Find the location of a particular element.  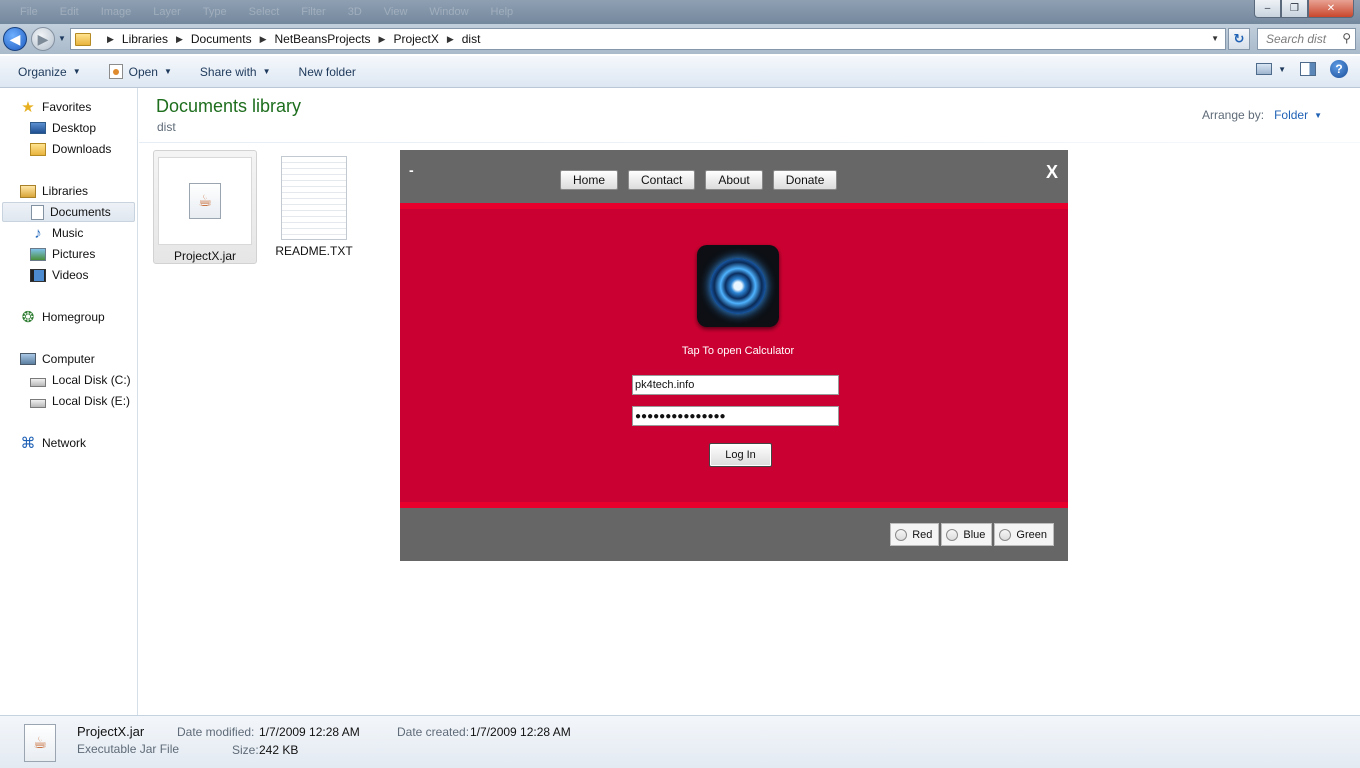

forward-button: ▶ is located at coordinates (43, 39).